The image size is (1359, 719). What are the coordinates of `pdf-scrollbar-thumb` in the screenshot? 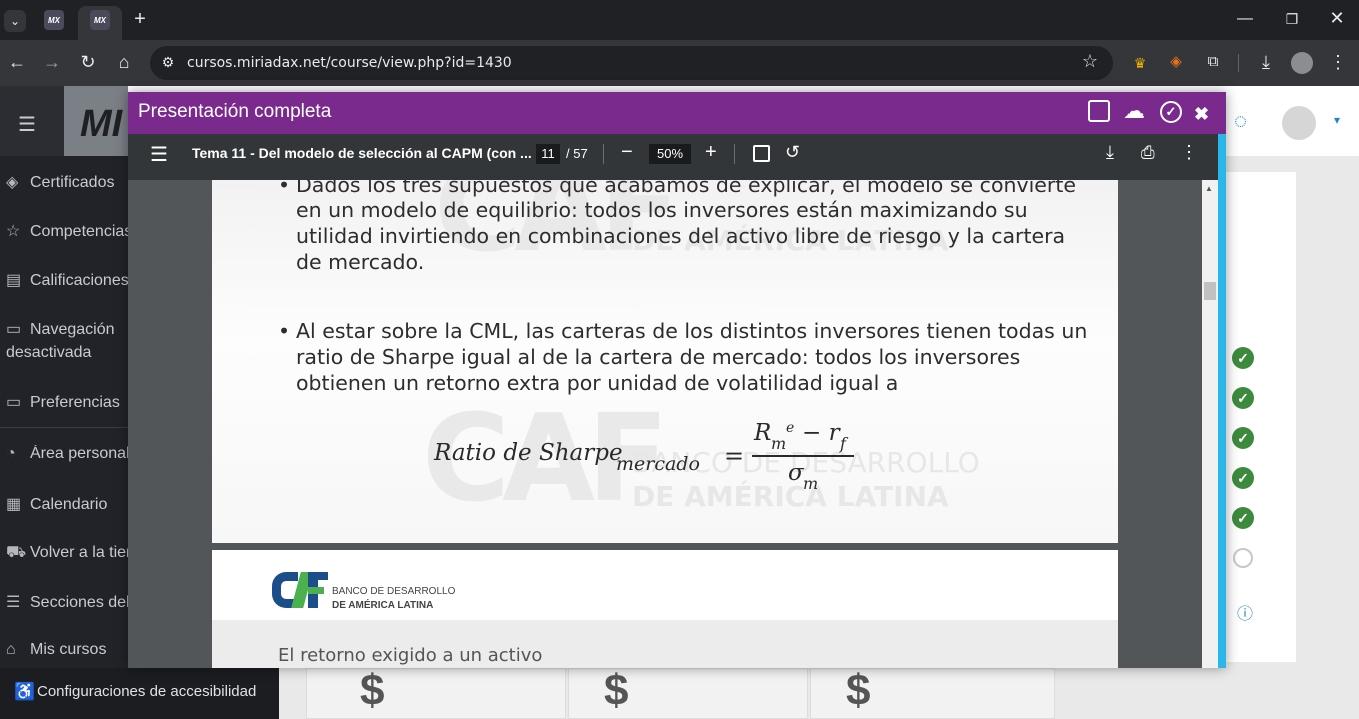 It's located at (1210, 291).